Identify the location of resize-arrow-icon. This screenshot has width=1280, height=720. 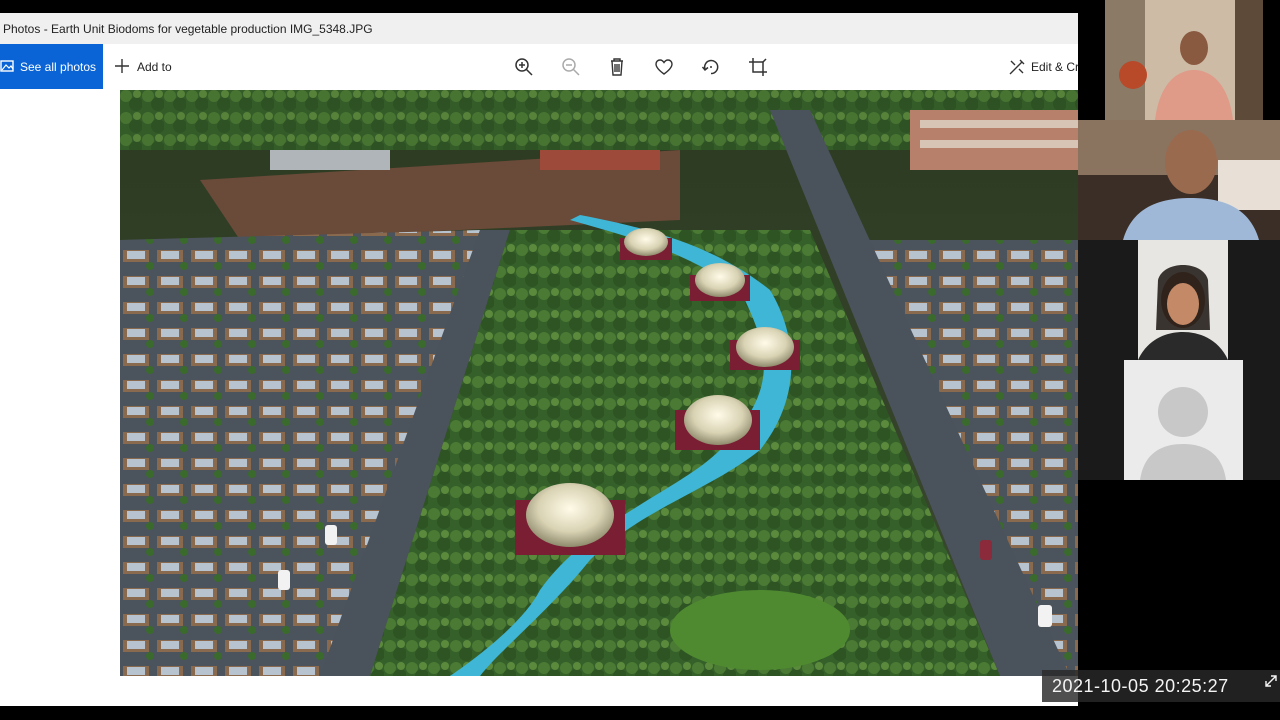
(1271, 681).